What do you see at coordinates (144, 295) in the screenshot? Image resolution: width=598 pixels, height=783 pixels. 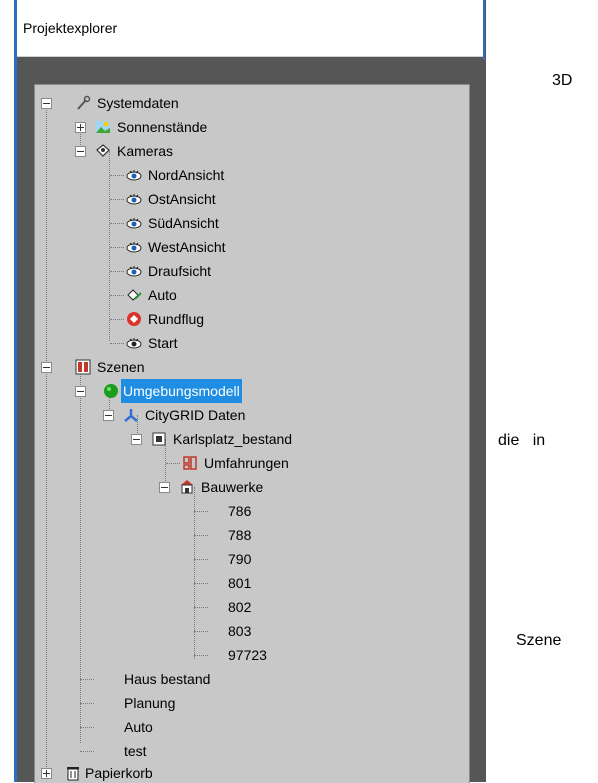 I see `tree-node-auto-camera: Auto` at bounding box center [144, 295].